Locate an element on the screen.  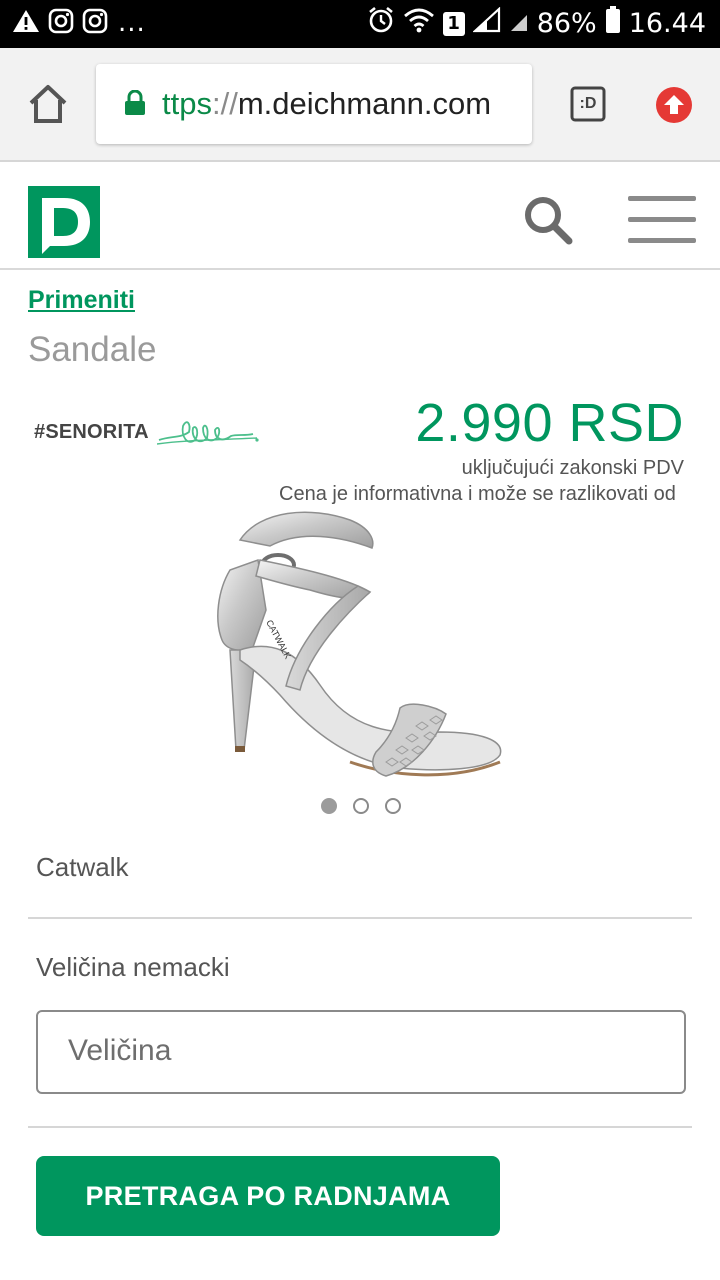
tab-switcher-button: :D is located at coordinates (588, 104).